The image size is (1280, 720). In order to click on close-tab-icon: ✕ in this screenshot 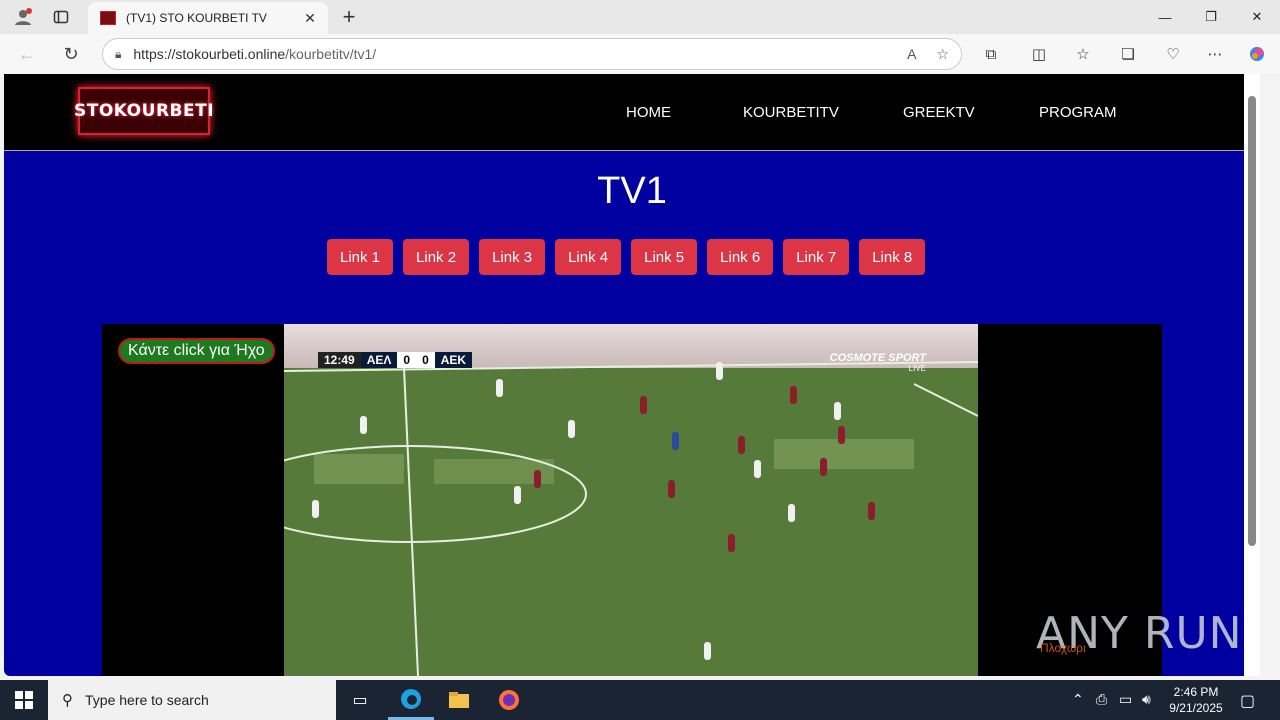, I will do `click(310, 18)`.